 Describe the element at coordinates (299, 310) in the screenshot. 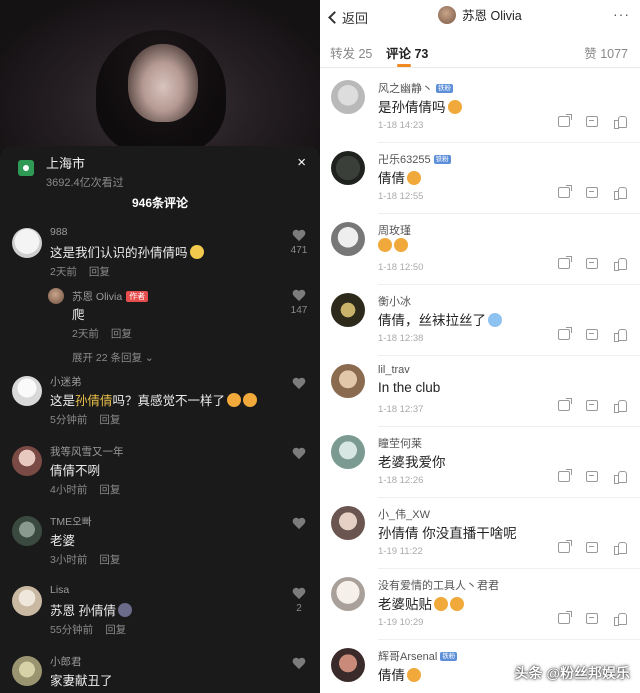

I see `like-count: 147` at that location.